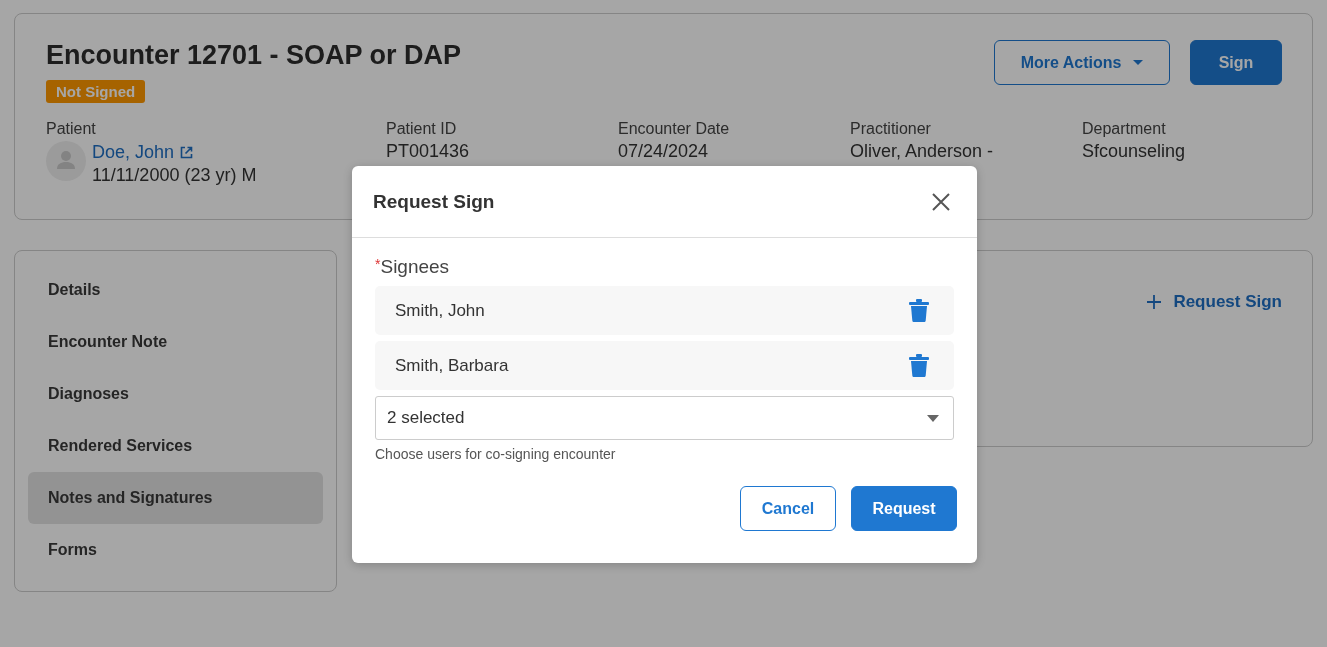 This screenshot has height=647, width=1327. Describe the element at coordinates (378, 264) in the screenshot. I see `required-mark: *` at that location.